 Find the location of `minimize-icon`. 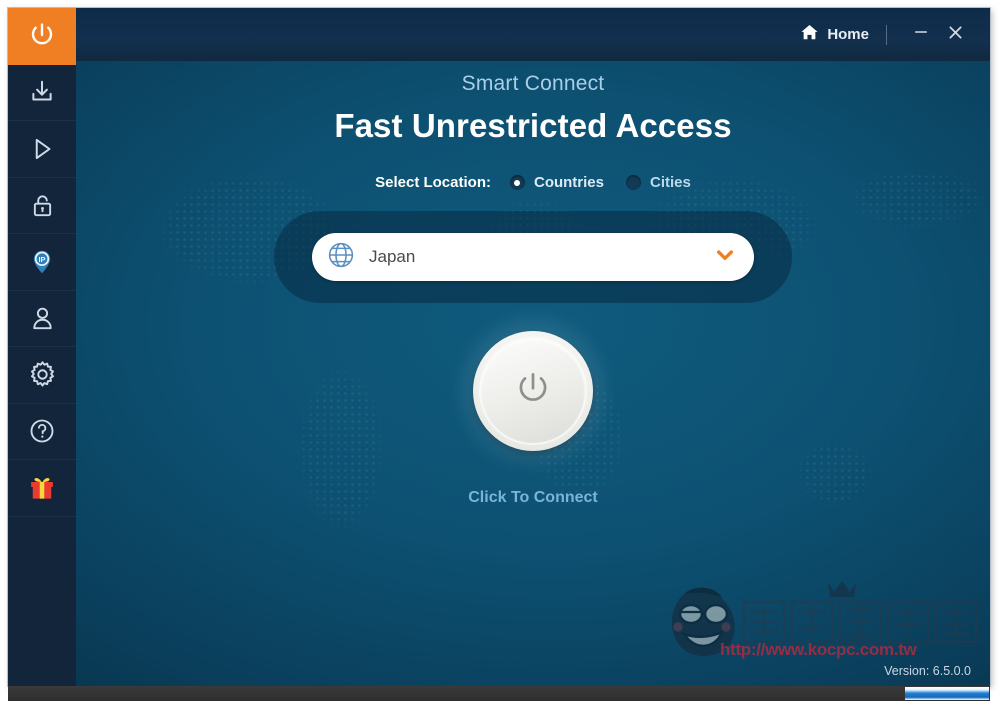

minimize-icon is located at coordinates (921, 34).